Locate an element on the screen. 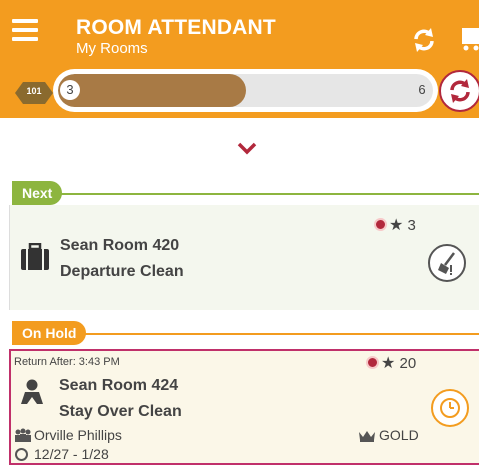  cart-icon is located at coordinates (469, 39).